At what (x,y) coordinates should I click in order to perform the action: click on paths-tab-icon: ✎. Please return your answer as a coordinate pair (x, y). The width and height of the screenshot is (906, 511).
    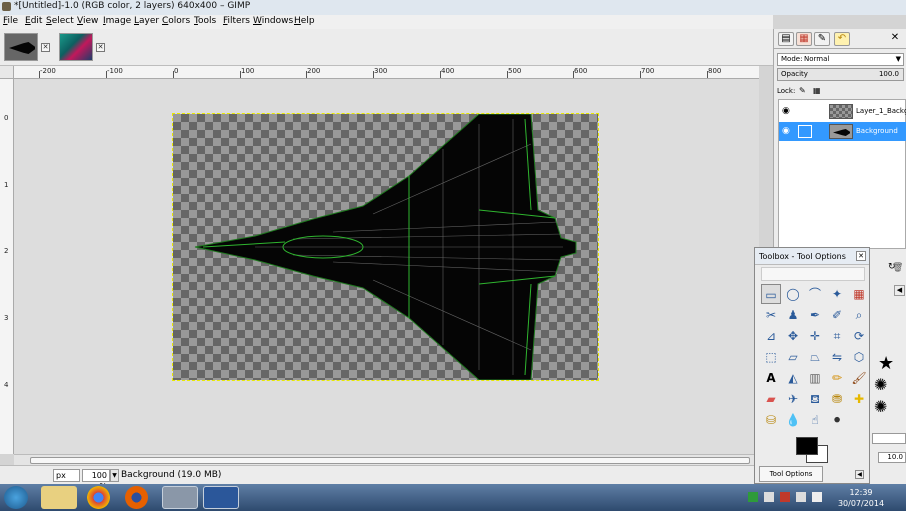
    Looking at the image, I should click on (822, 39).